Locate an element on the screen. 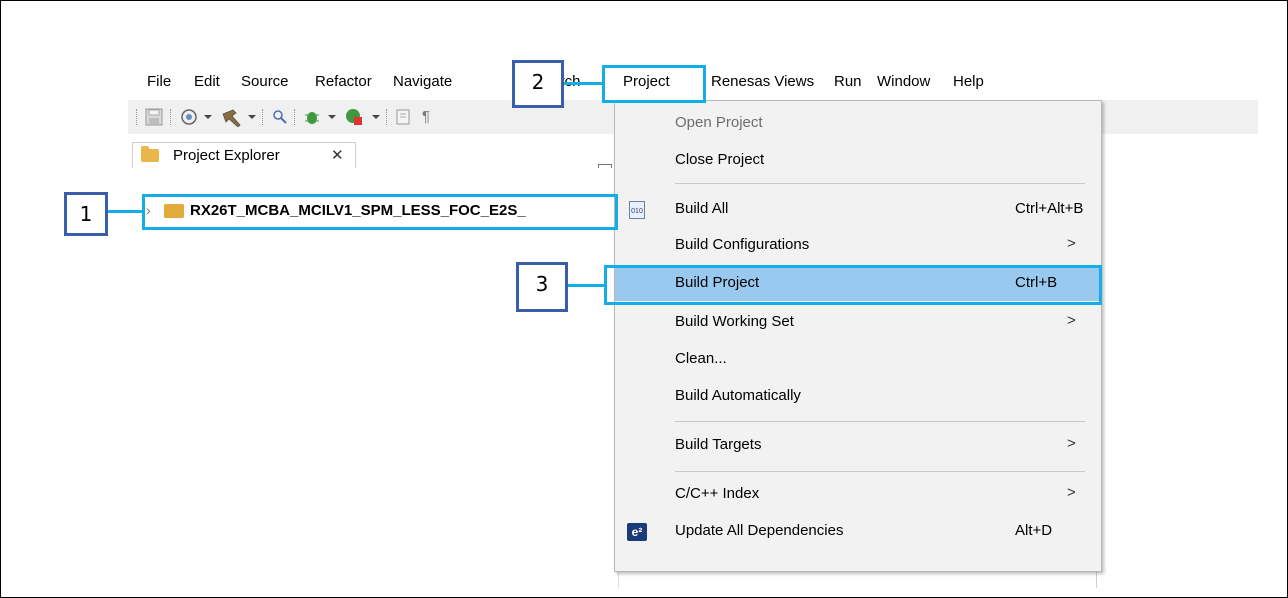 The height and width of the screenshot is (598, 1288). close-icon: ✕ is located at coordinates (337, 155).